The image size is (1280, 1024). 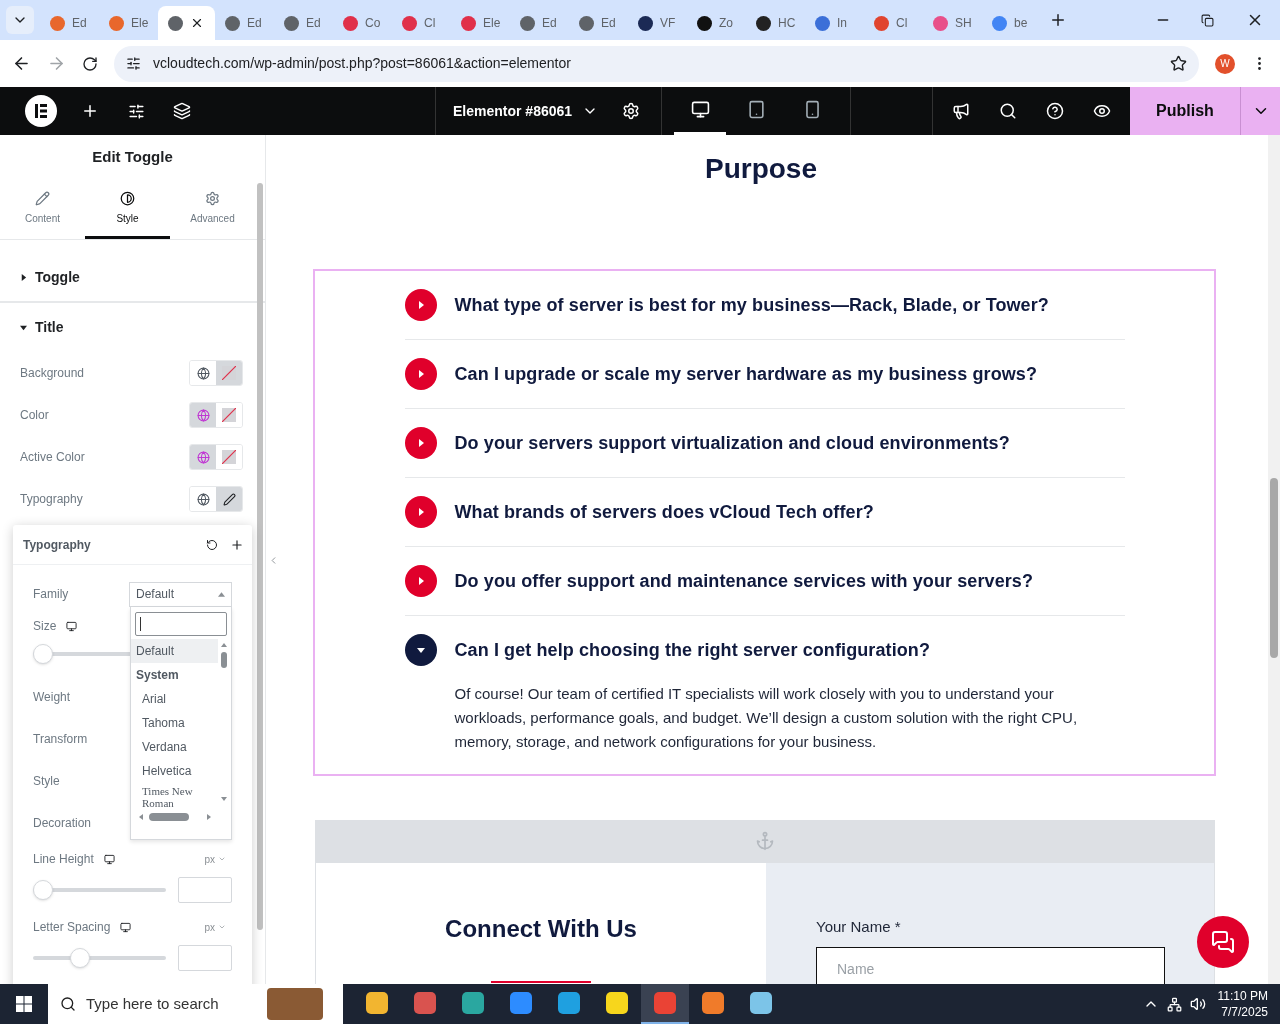 What do you see at coordinates (42, 209) in the screenshot?
I see `panel-tab: Content` at bounding box center [42, 209].